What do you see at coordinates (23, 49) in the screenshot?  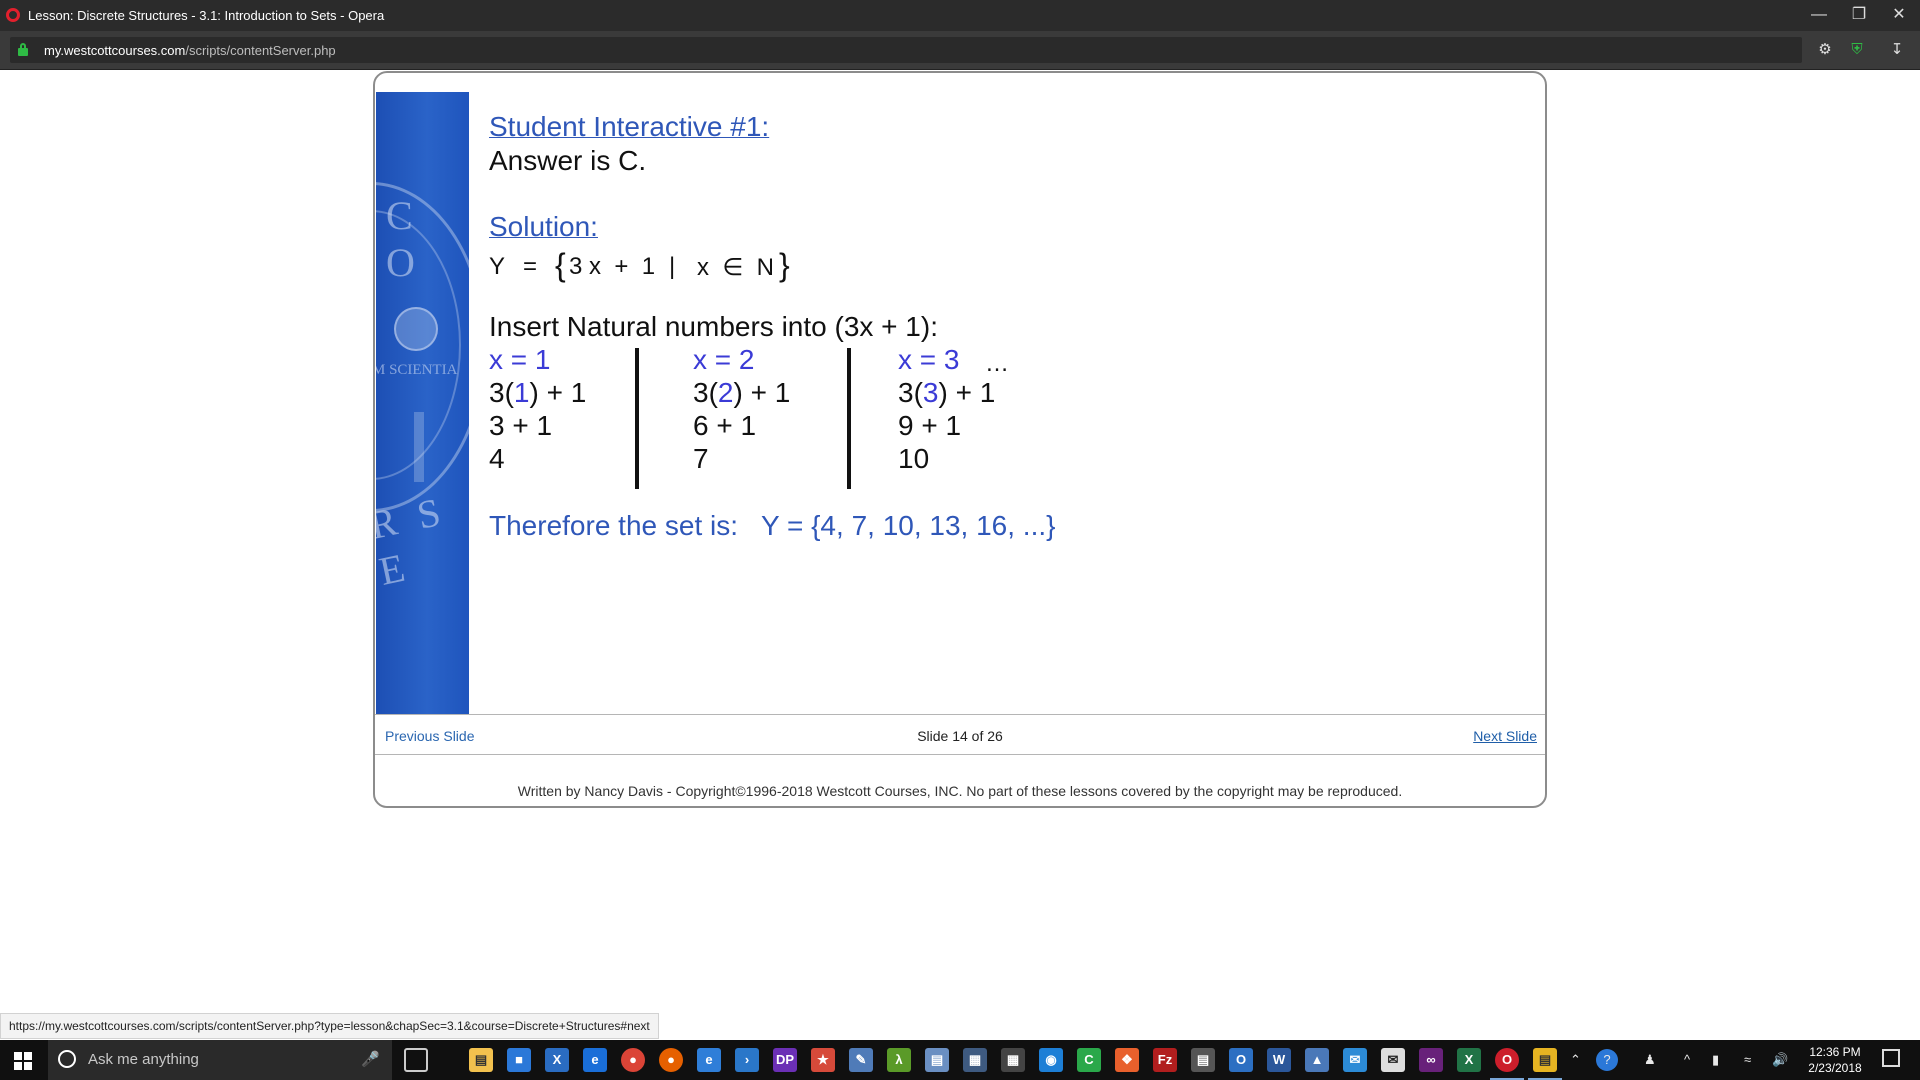 I see `lock-icon` at bounding box center [23, 49].